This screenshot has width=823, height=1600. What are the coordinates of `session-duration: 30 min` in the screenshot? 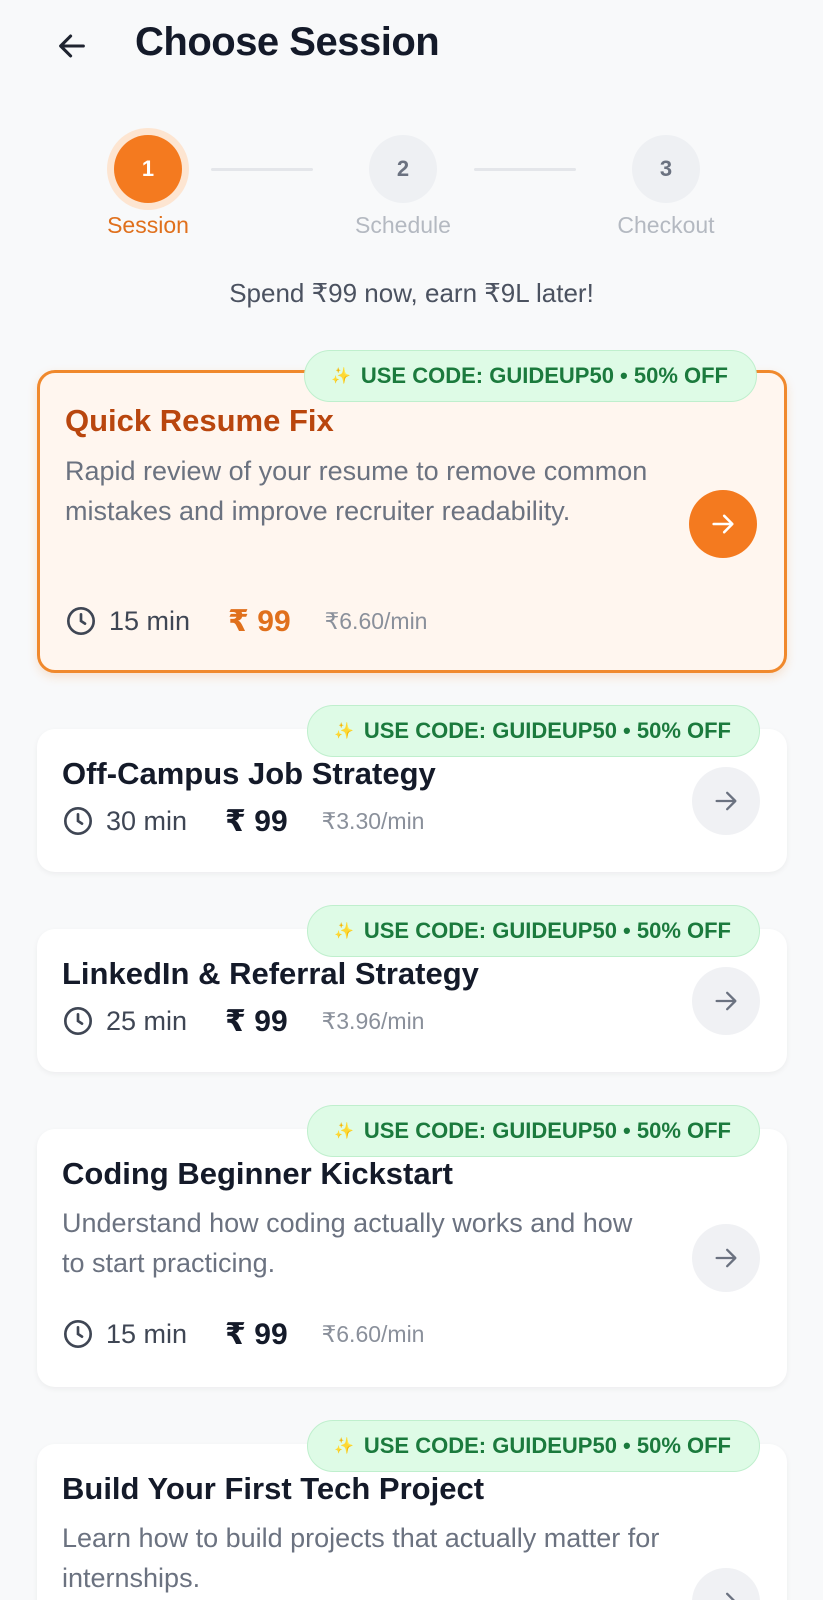 It's located at (147, 820).